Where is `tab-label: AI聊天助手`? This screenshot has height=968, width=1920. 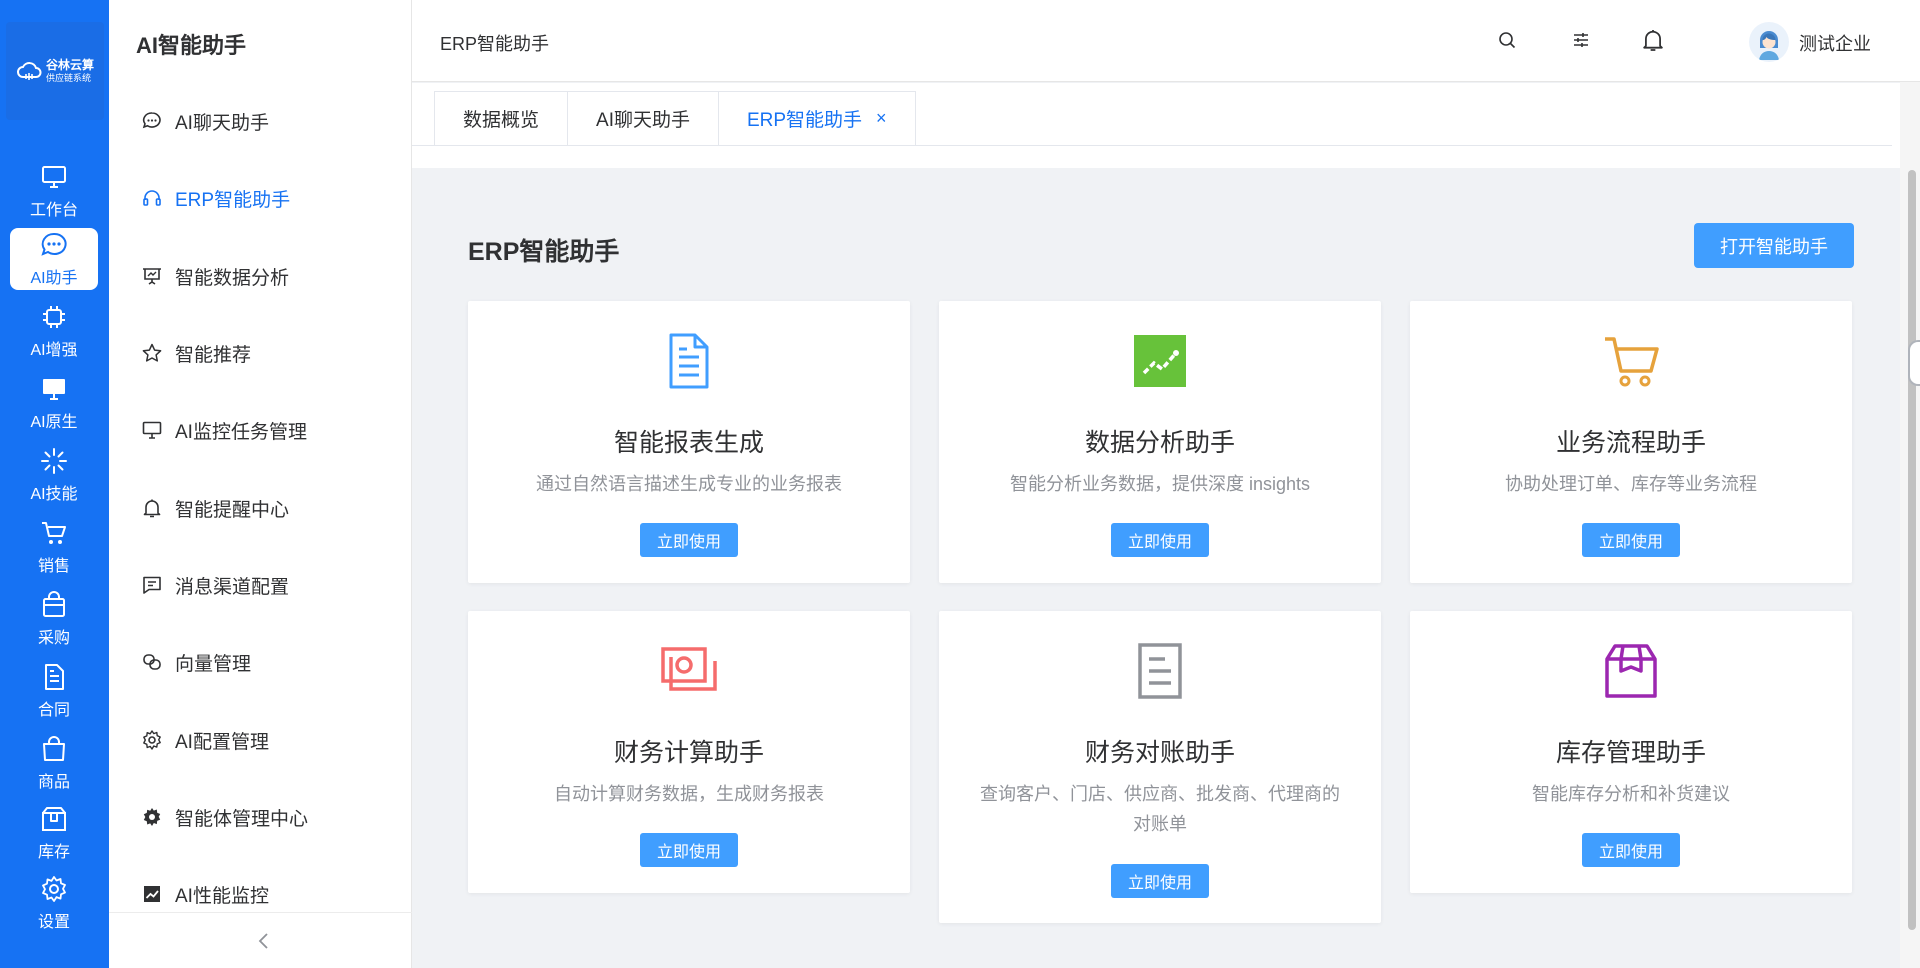
tab-label: AI聊天助手 is located at coordinates (643, 120).